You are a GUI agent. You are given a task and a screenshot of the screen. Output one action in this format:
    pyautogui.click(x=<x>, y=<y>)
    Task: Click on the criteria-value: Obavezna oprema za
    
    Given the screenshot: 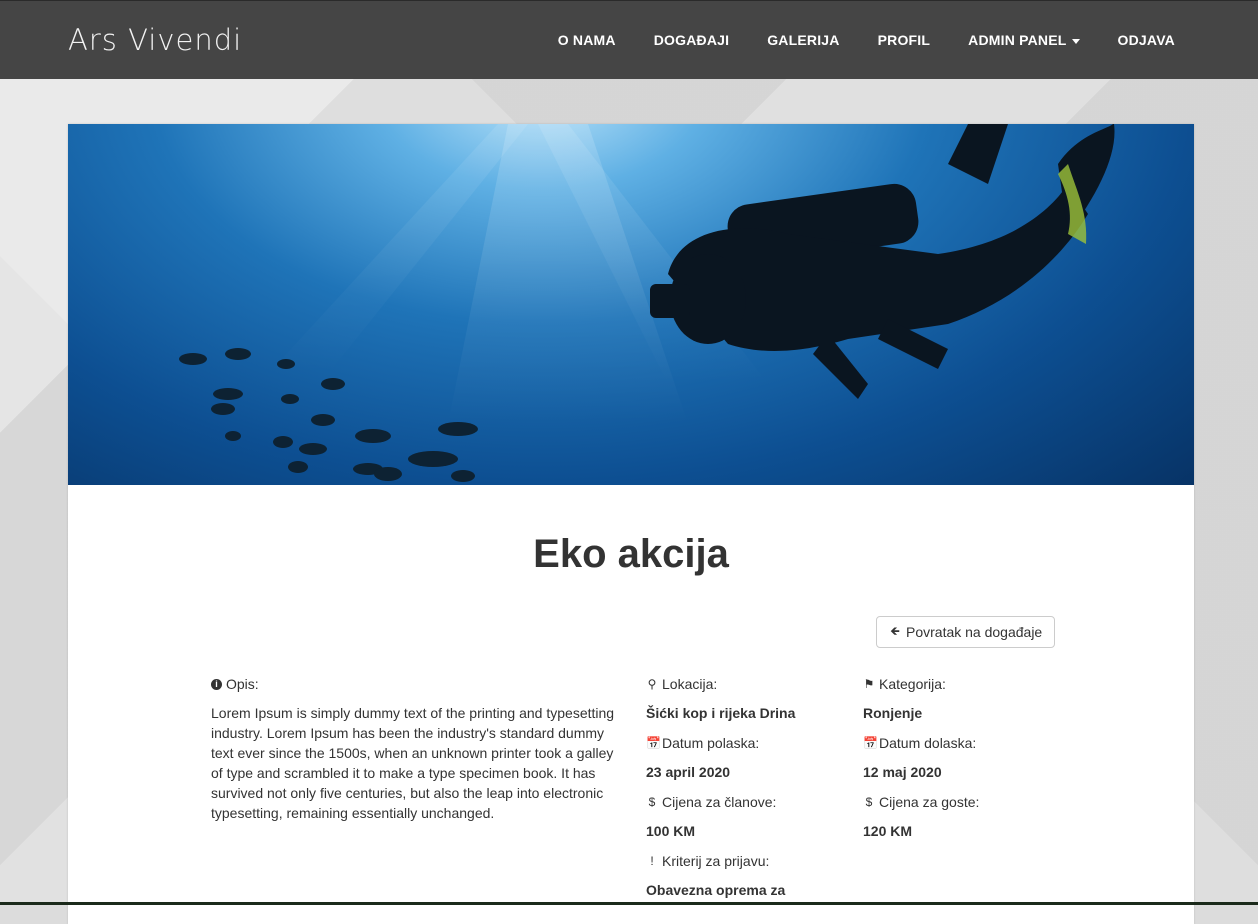 What is the action you would take?
    pyautogui.click(x=716, y=890)
    